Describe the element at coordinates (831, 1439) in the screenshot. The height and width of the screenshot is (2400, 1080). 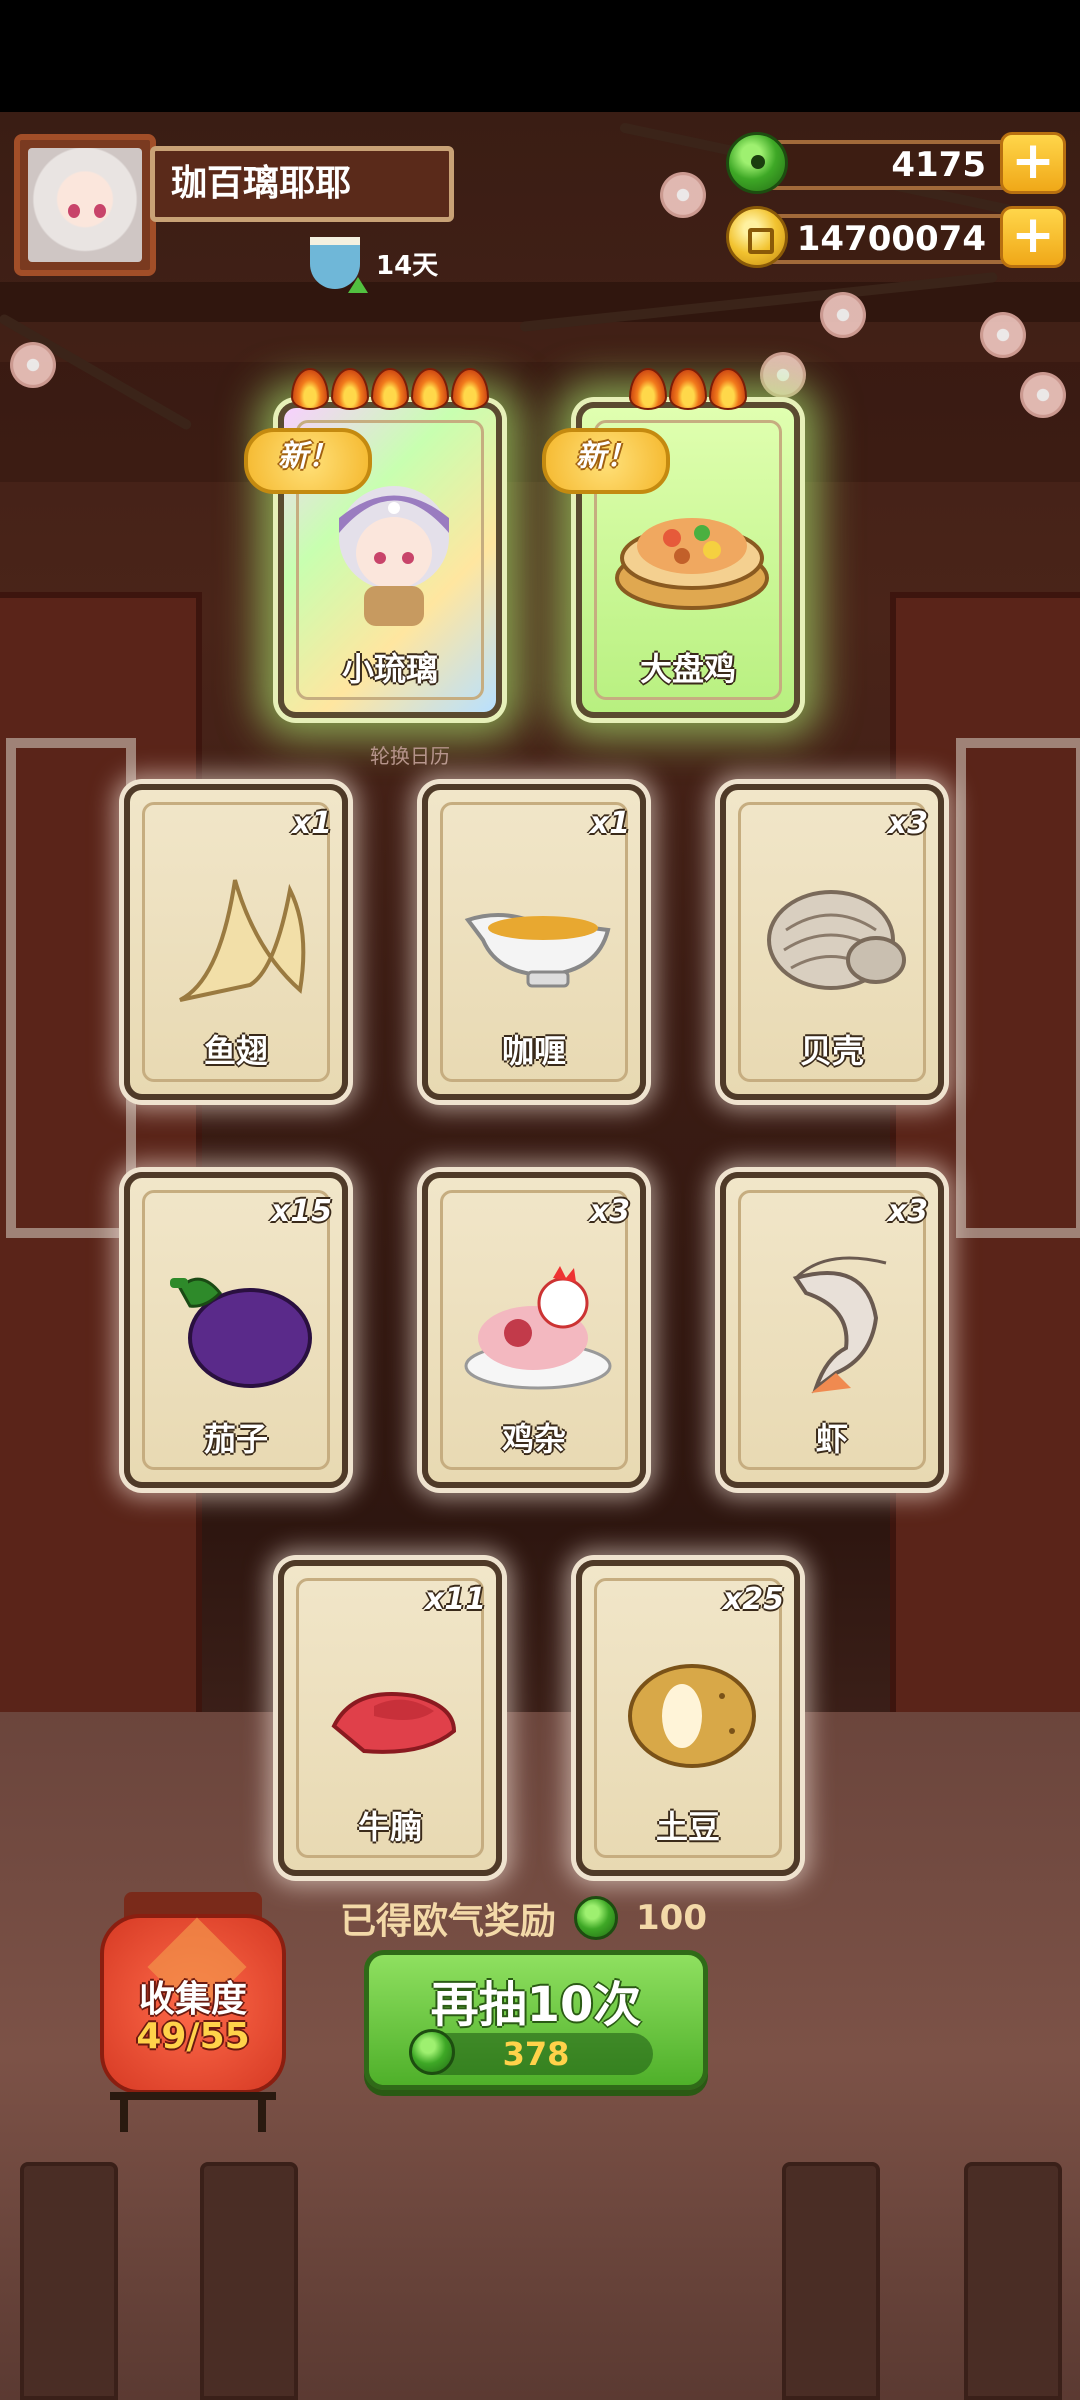
I see `item-label: 虾` at that location.